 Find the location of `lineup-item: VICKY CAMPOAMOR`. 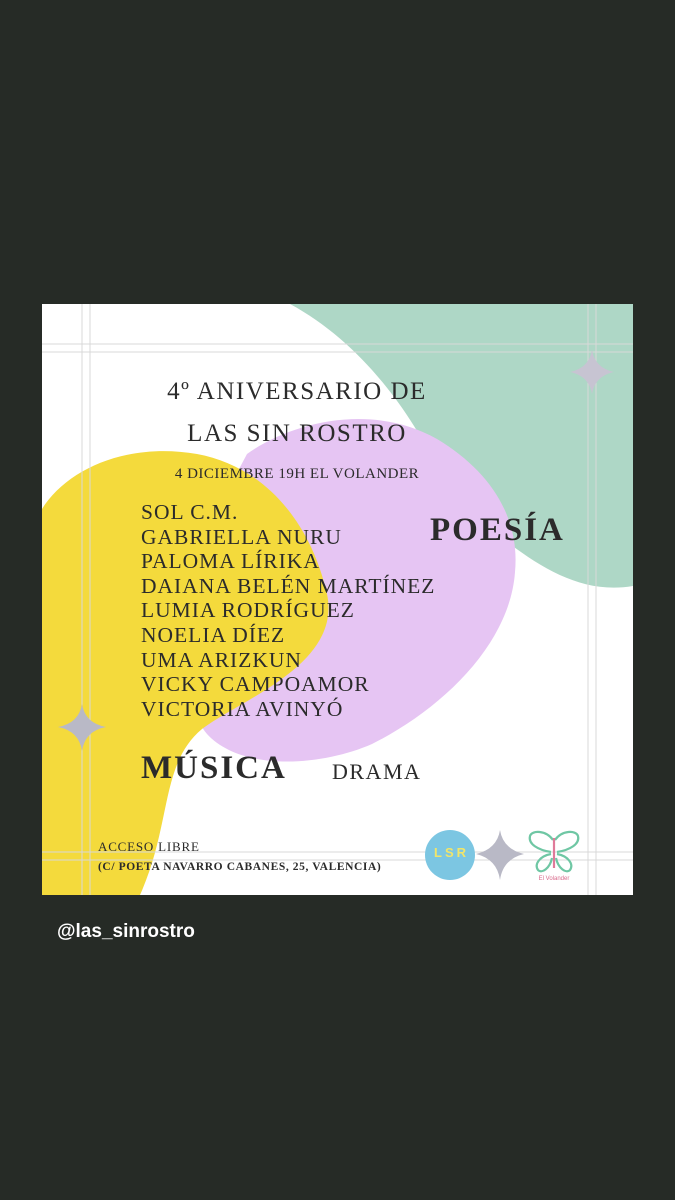

lineup-item: VICKY CAMPOAMOR is located at coordinates (255, 684).